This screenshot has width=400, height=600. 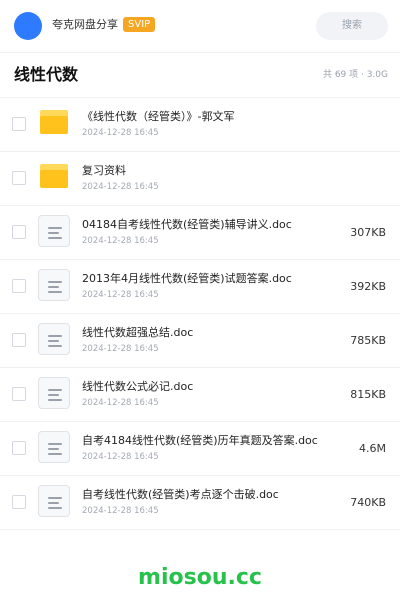 I want to click on file-name: 线性代数超强总结.doc, so click(x=137, y=333).